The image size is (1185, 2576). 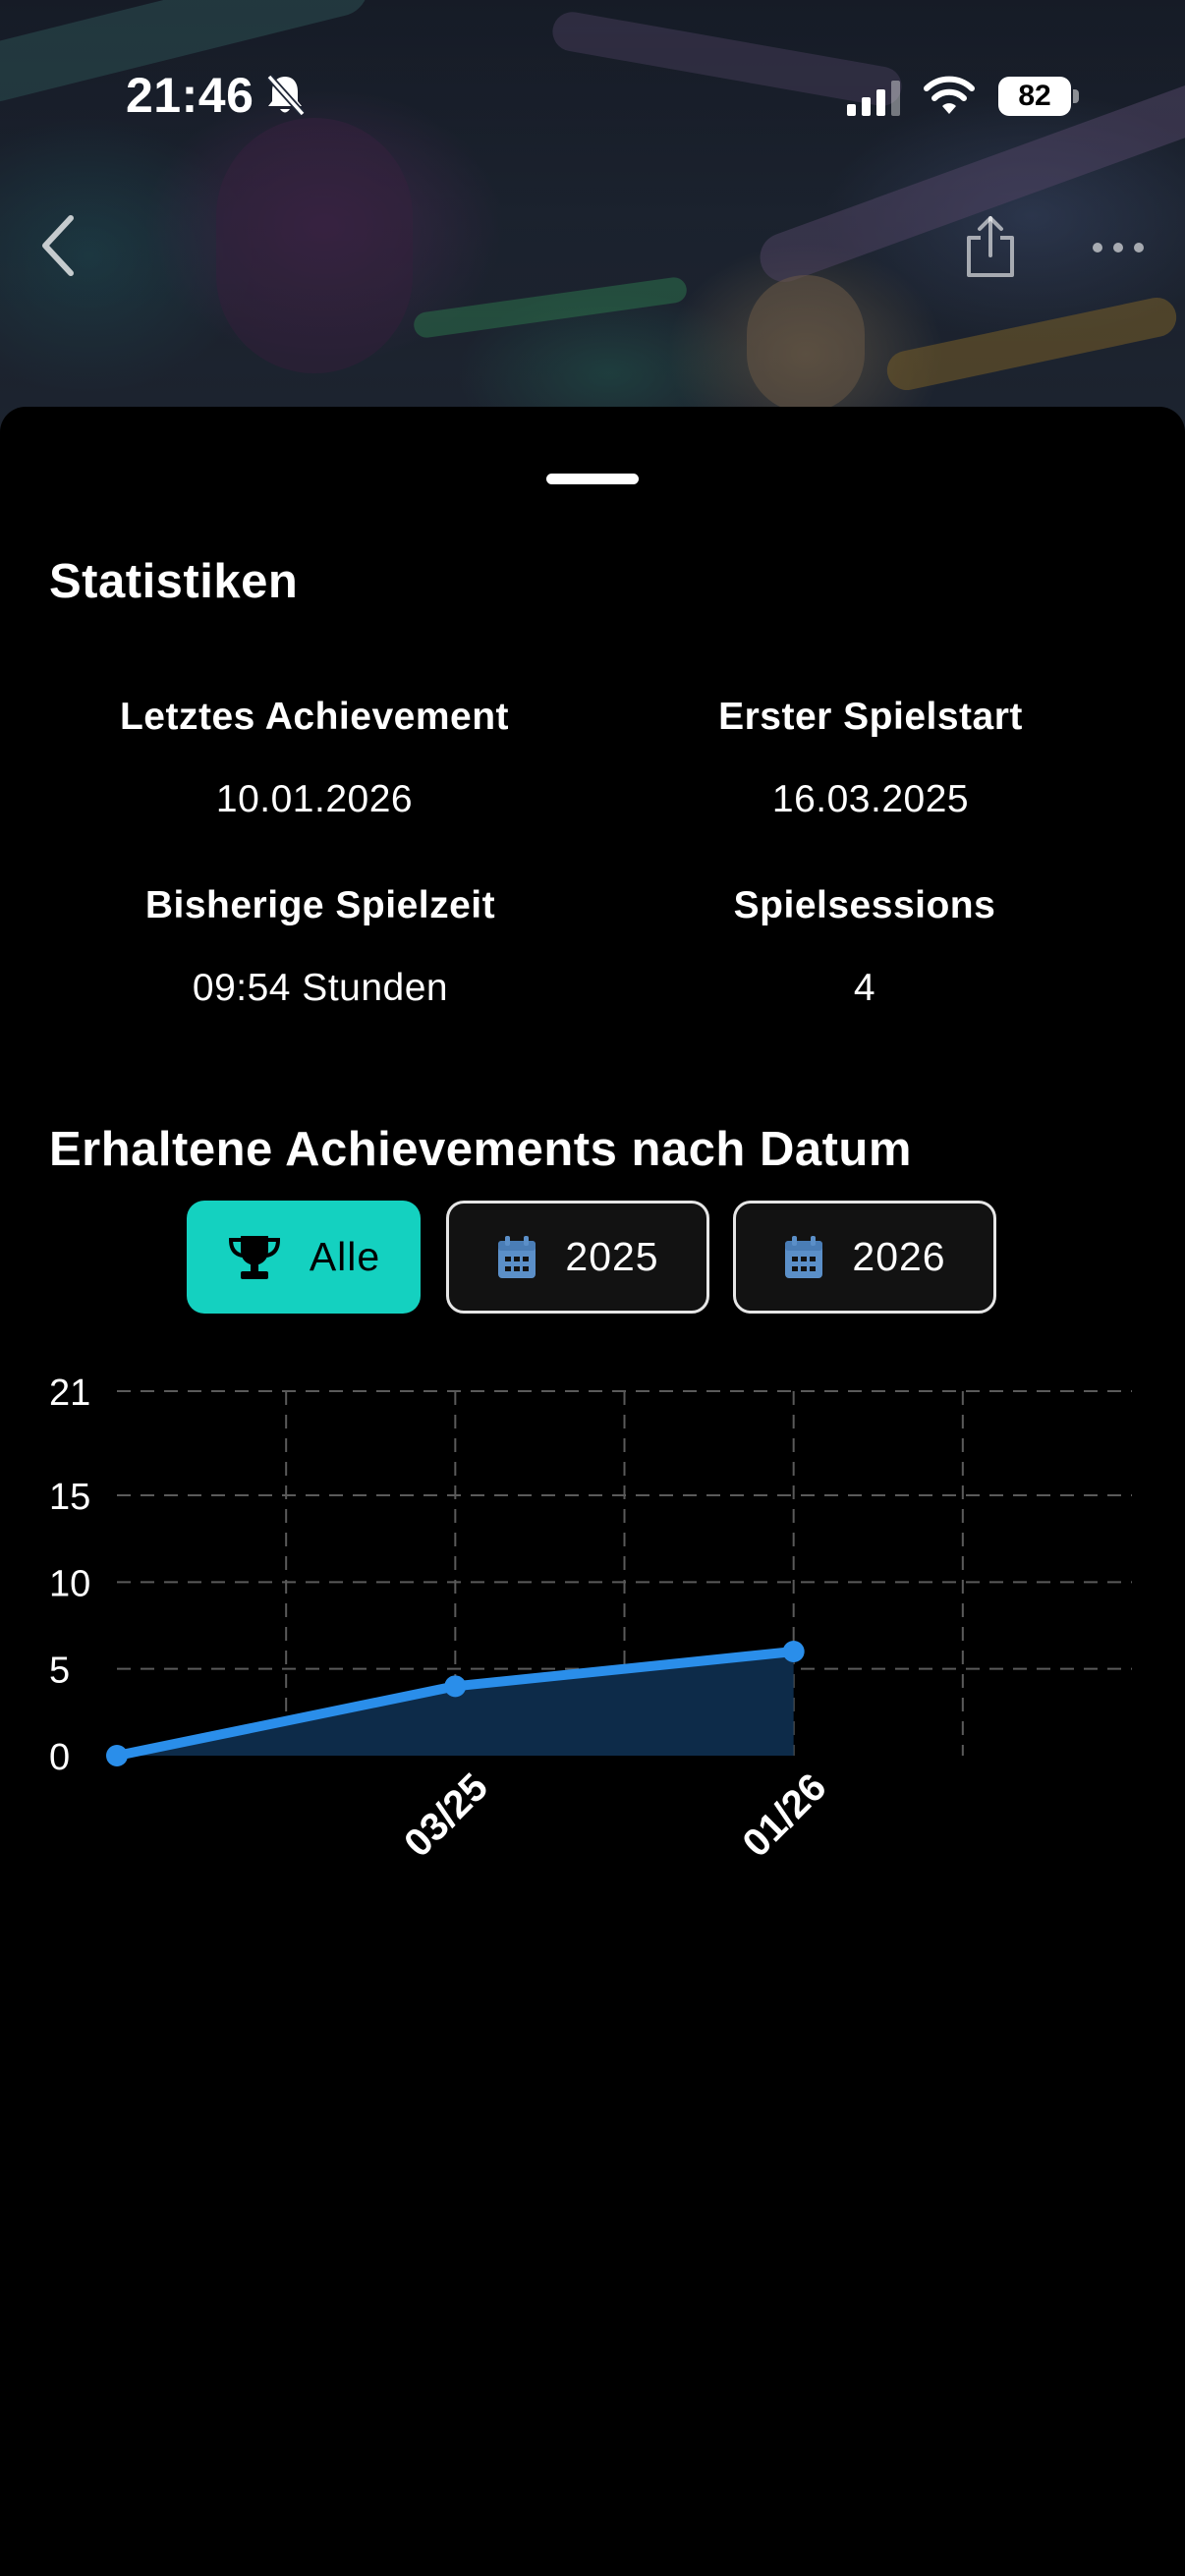 What do you see at coordinates (592, 479) in the screenshot?
I see `sheet-grabber` at bounding box center [592, 479].